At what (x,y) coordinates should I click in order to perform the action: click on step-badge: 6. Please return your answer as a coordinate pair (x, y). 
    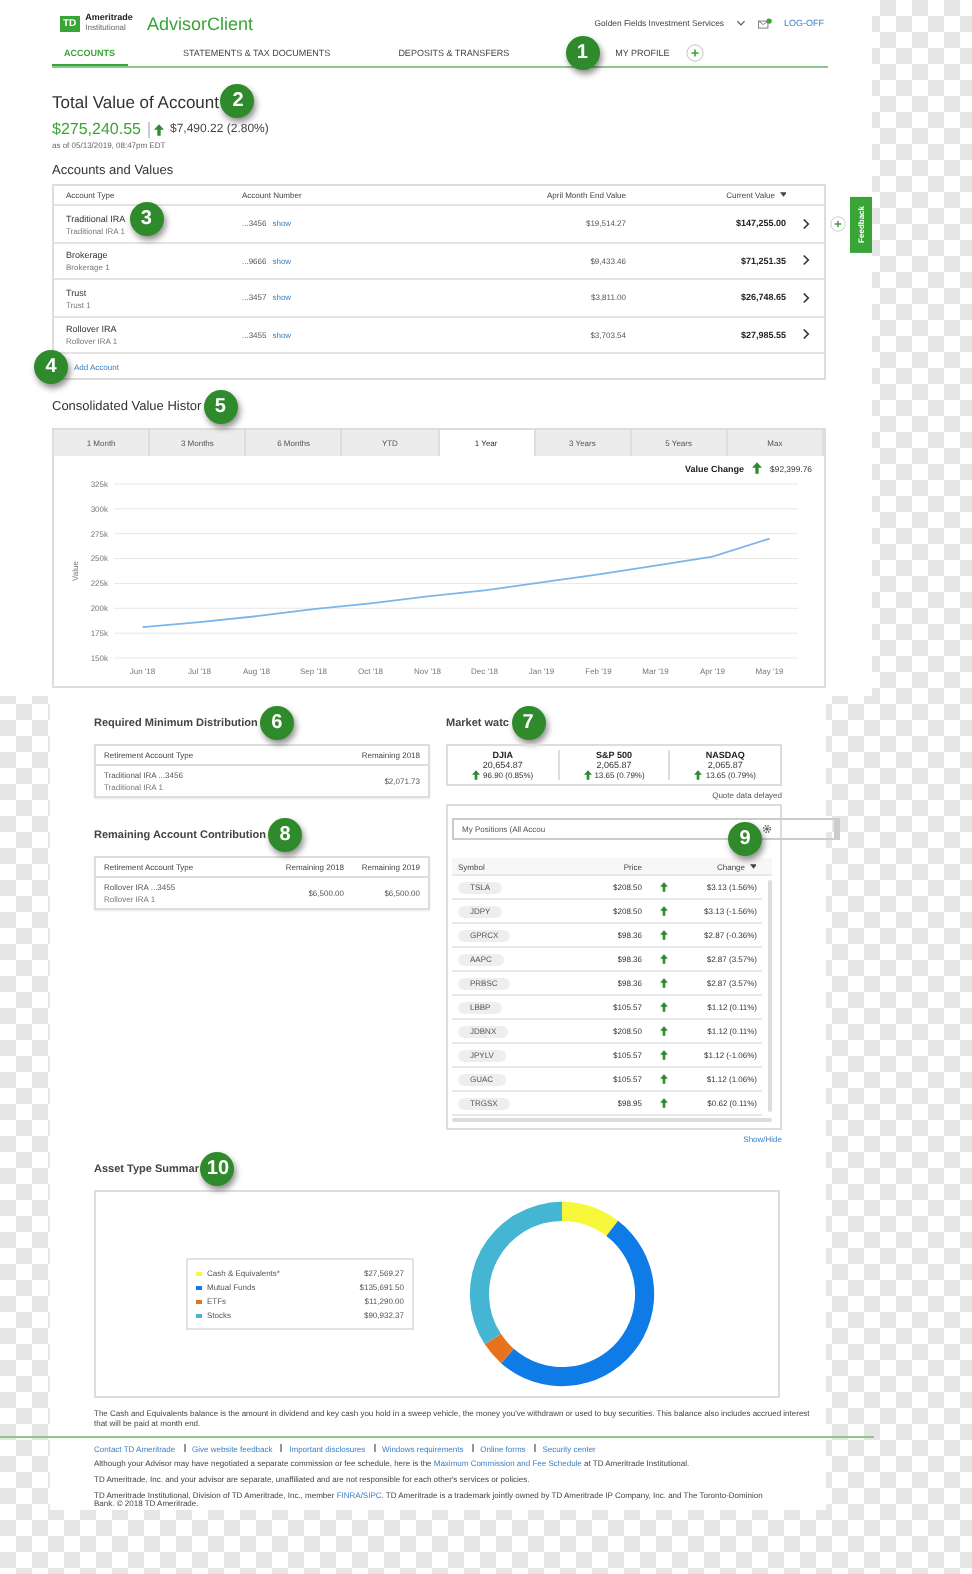
    Looking at the image, I should click on (276, 723).